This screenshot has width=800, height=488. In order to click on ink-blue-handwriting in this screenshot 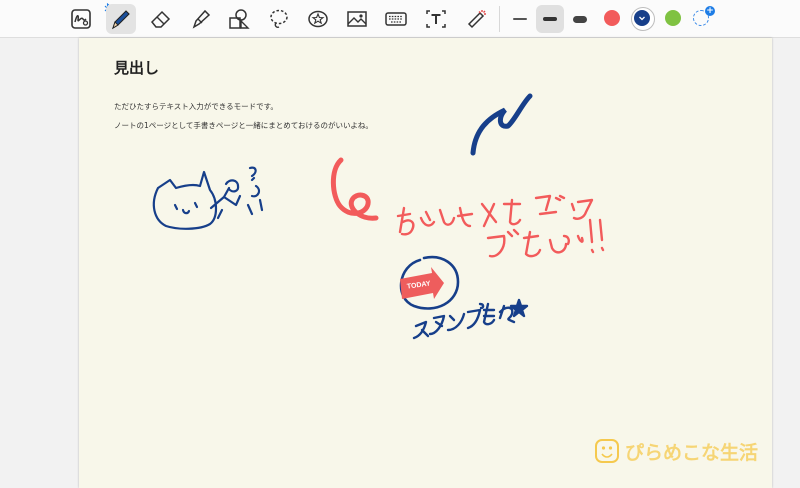, I will do `click(470, 319)`.